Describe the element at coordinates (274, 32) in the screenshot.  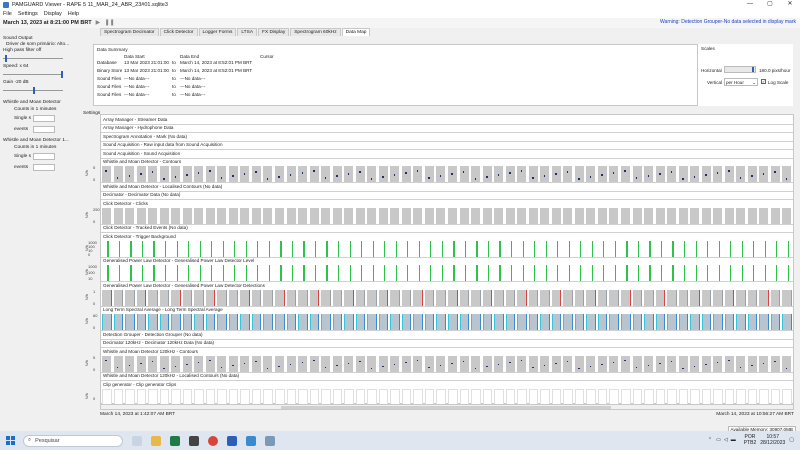
I see `tab-fx-display: FX Display` at that location.